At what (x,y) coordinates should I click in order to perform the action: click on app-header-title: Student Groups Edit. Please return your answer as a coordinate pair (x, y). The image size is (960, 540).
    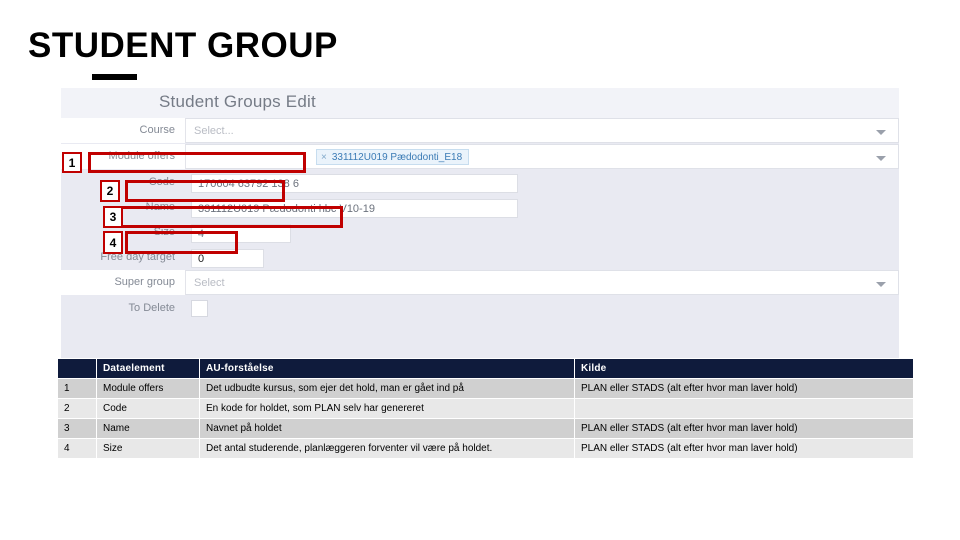
    Looking at the image, I should click on (237, 101).